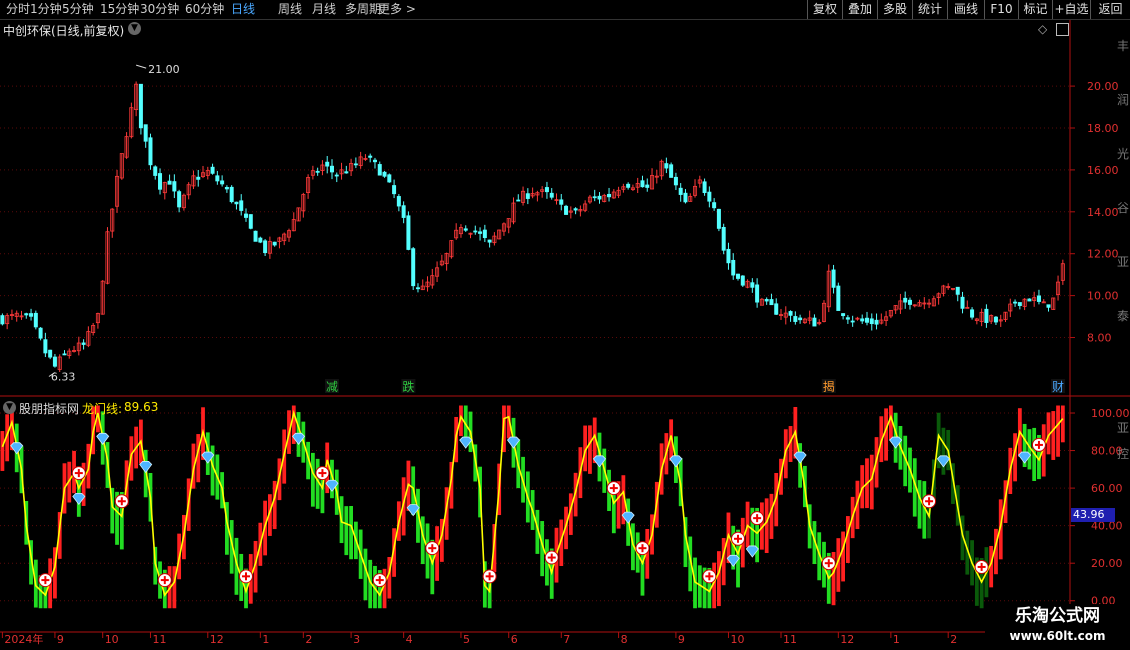 This screenshot has height=650, width=1130. Describe the element at coordinates (1058, 387) in the screenshot. I see `event-marker: 财` at that location.